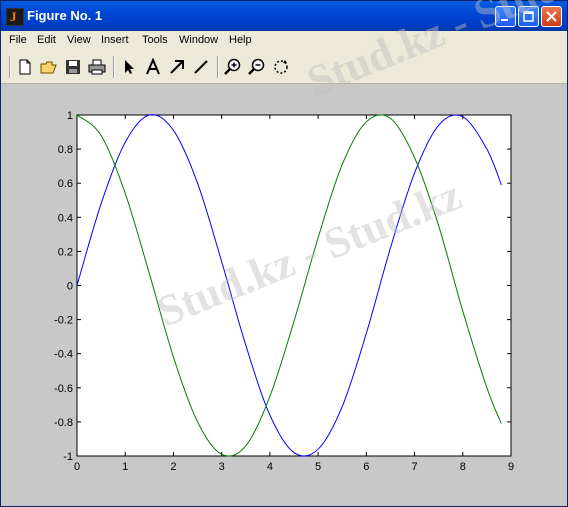  I want to click on new-figure-button, so click(25, 67).